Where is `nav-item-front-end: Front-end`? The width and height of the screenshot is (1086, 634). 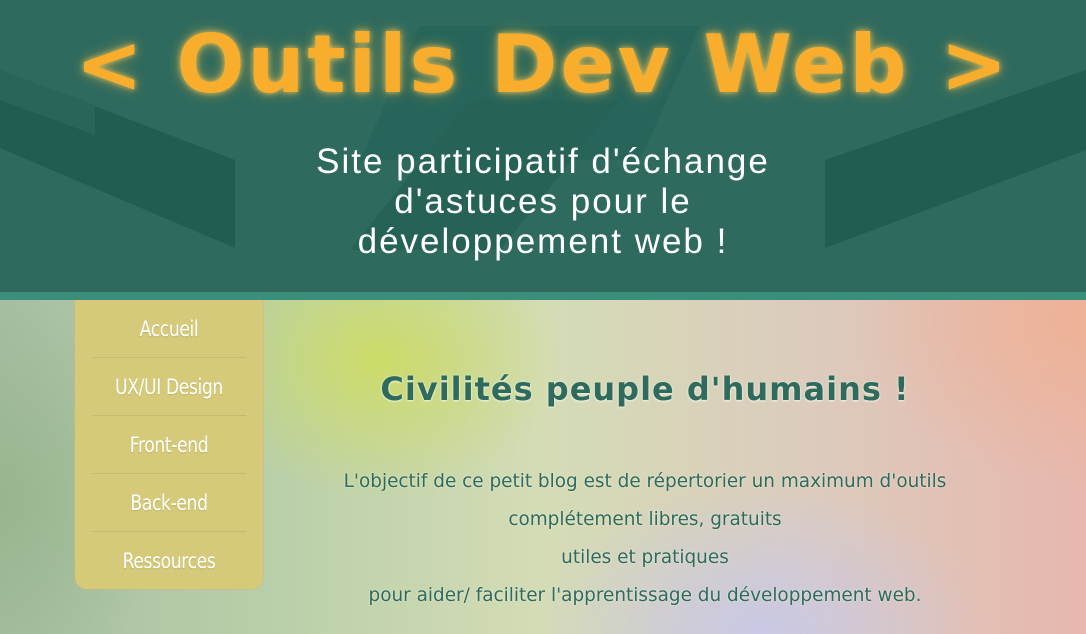 nav-item-front-end: Front-end is located at coordinates (169, 445).